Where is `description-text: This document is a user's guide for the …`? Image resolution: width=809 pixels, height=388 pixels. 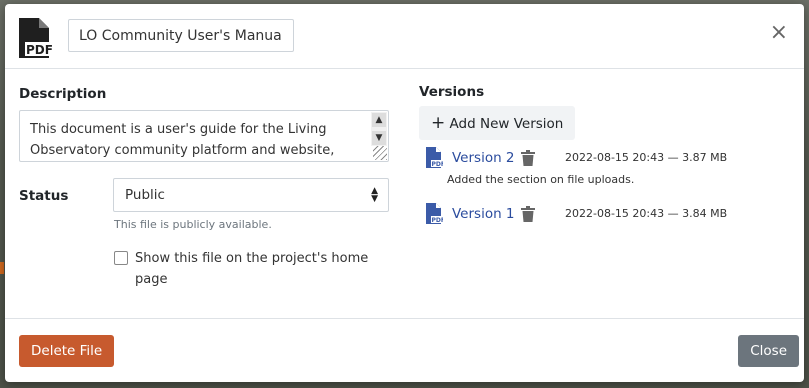 description-text: This document is a user's guide for the … is located at coordinates (182, 140).